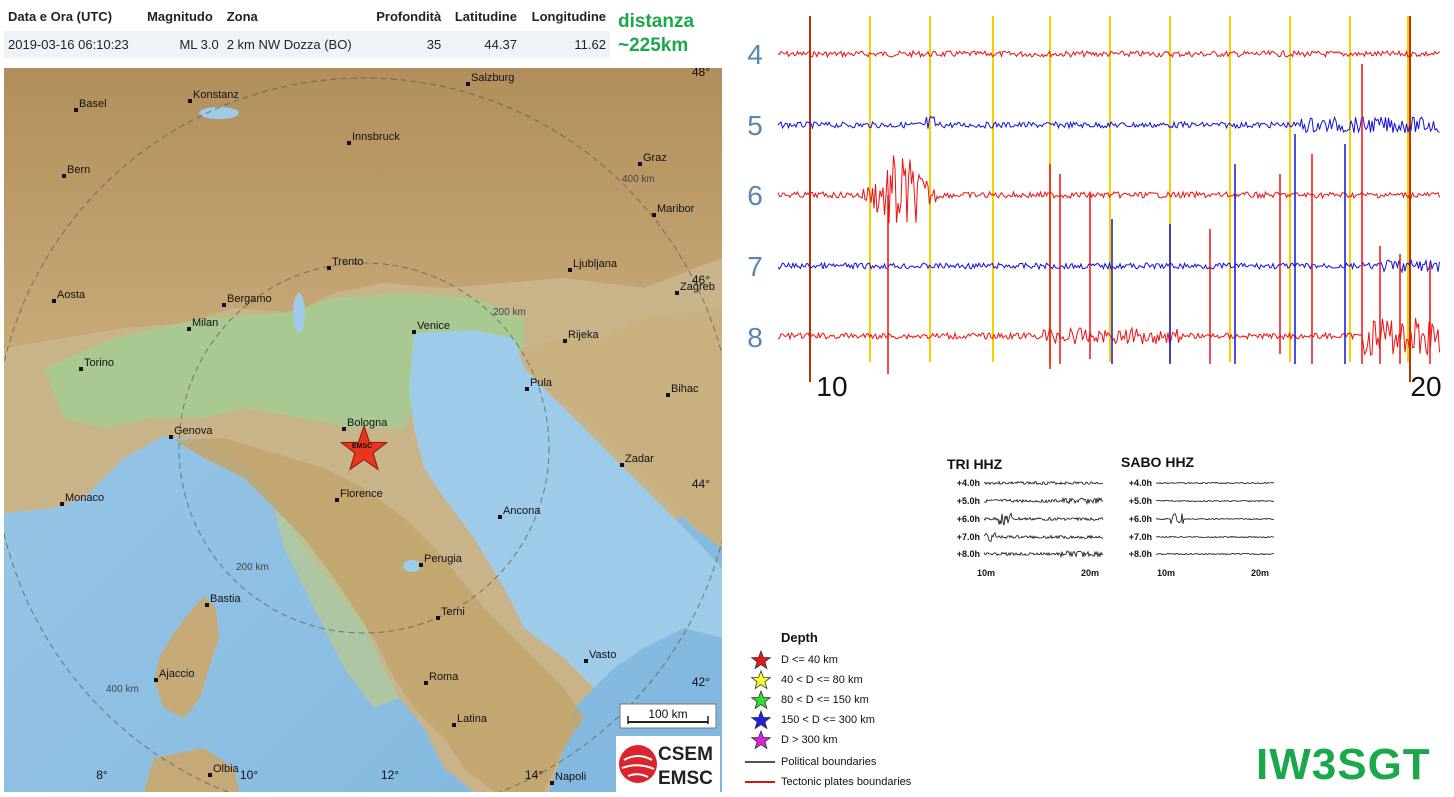  Describe the element at coordinates (1140, 483) in the screenshot. I see `panel-row-label: +4.0h` at that location.